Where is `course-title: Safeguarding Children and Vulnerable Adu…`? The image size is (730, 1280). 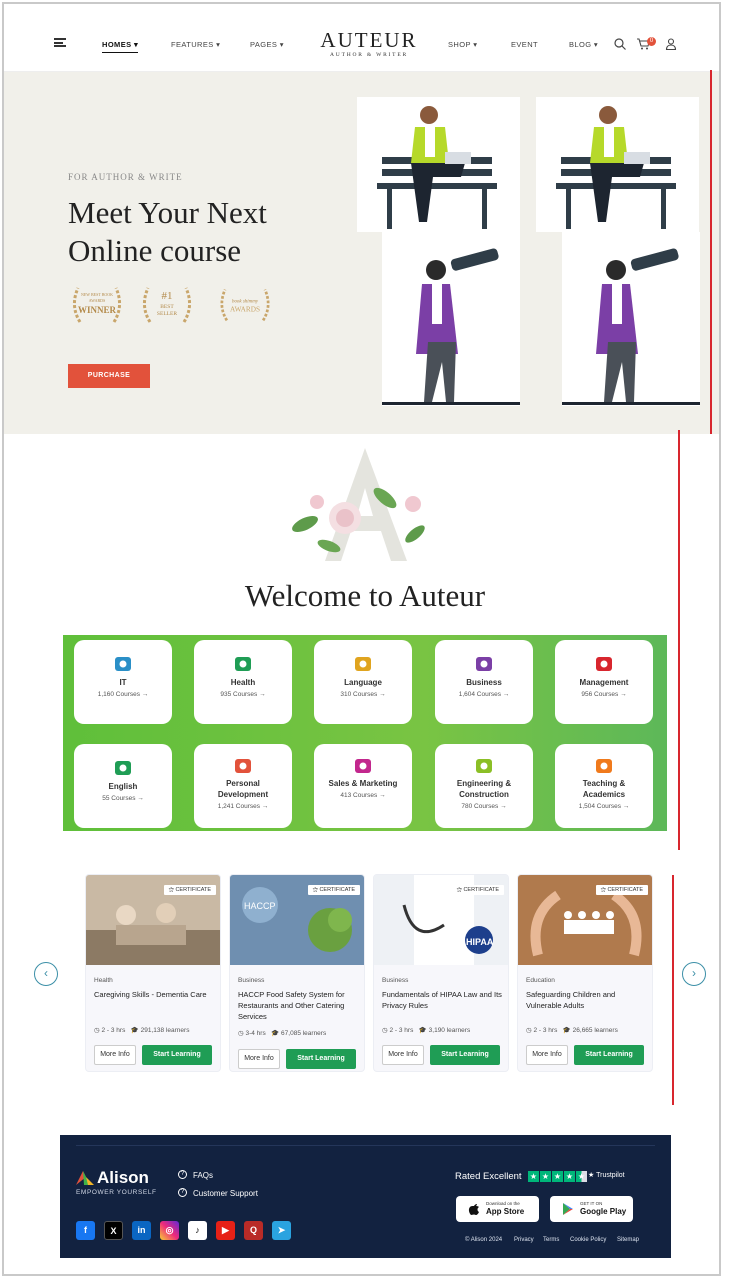
course-title: Safeguarding Children and Vulnerable Adu… is located at coordinates (587, 1000).